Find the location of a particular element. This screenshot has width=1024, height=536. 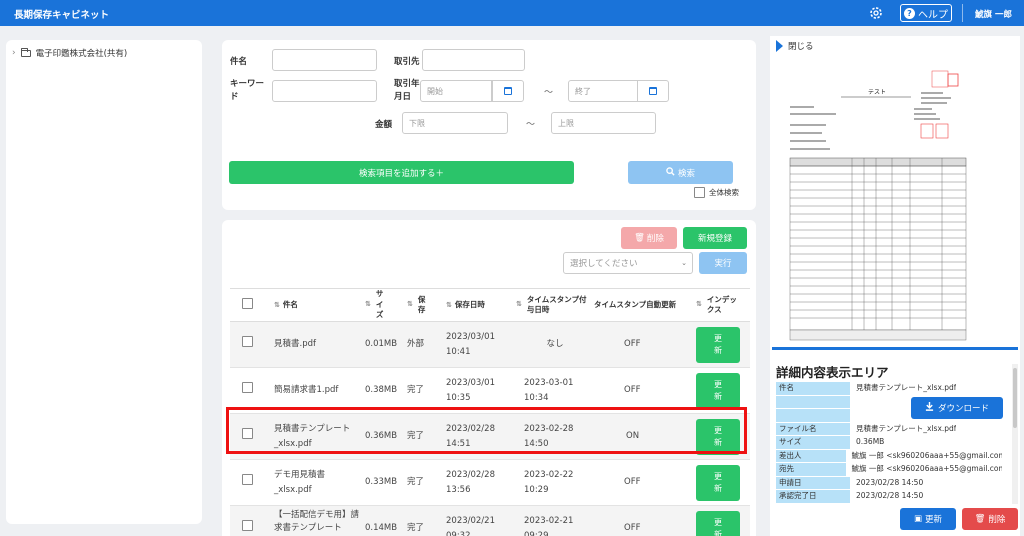

tree-item-root: › 電子印鑑株式会社(共有) is located at coordinates (69, 53).